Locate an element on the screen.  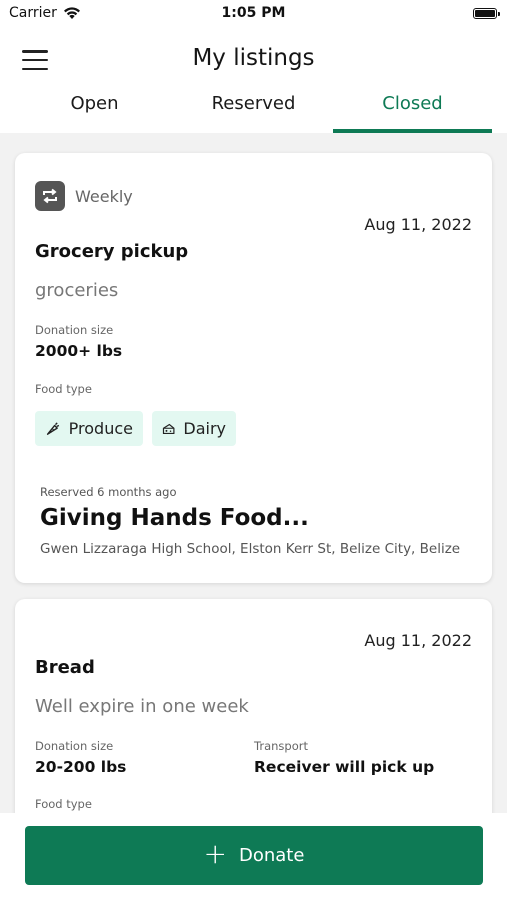
food-type-chip-dairy: Dairy is located at coordinates (194, 428).